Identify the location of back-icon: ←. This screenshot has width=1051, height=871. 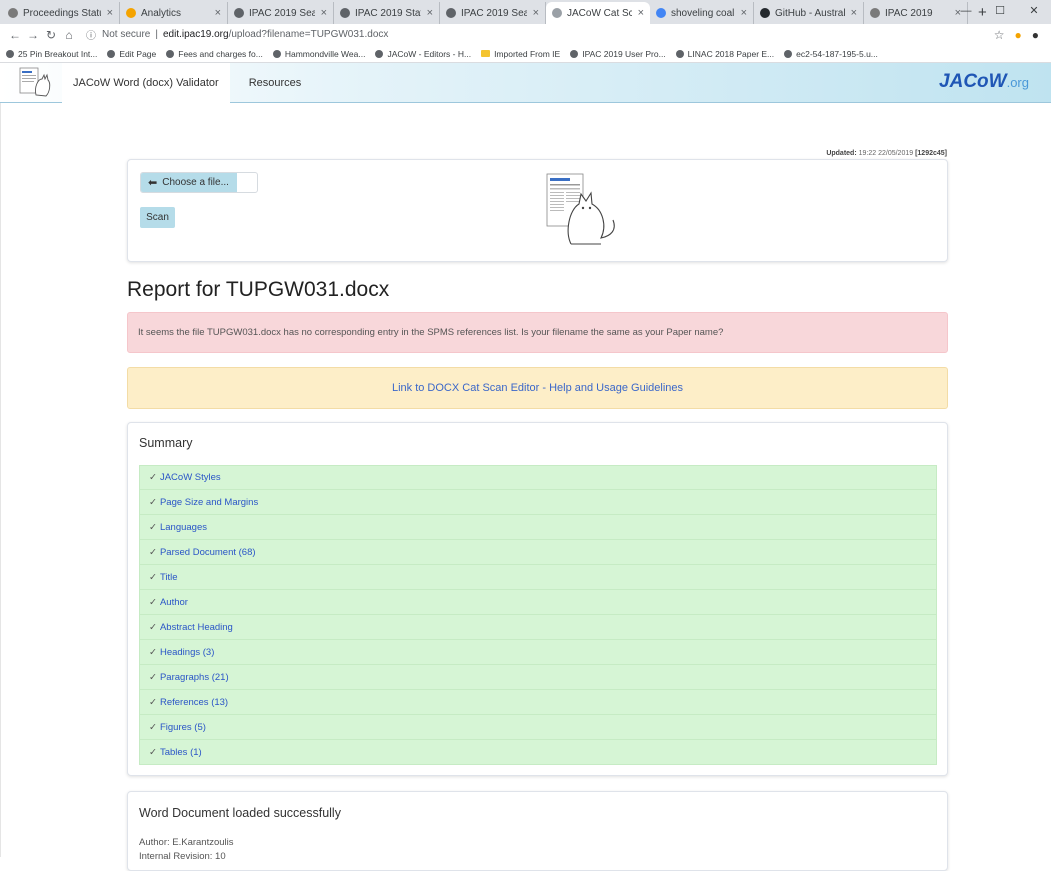
(15, 35).